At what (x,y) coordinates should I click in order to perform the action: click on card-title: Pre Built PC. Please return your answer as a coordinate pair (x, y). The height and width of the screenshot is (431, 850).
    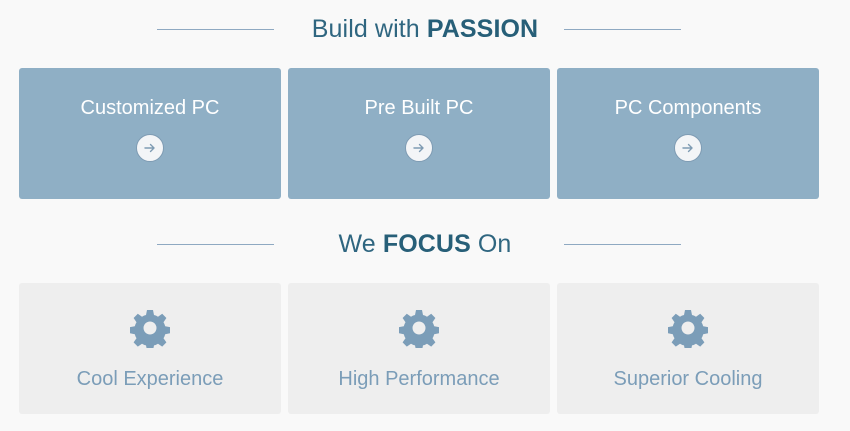
    Looking at the image, I should click on (419, 108).